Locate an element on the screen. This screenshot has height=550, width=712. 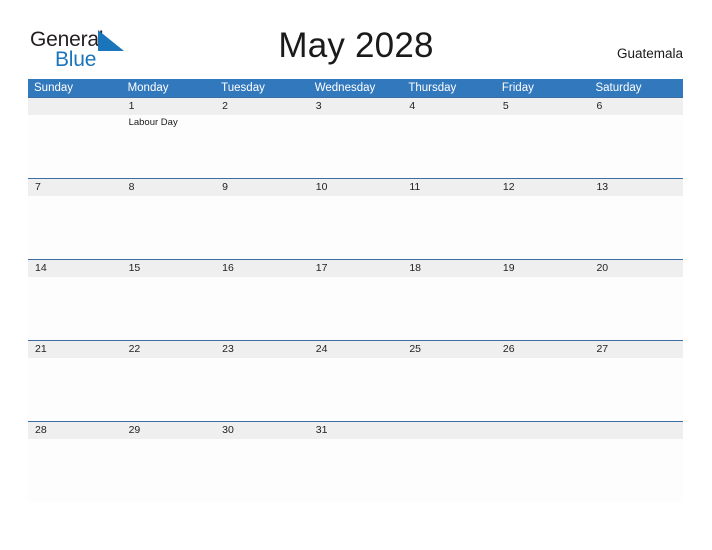
date-number: 22 is located at coordinates (169, 349).